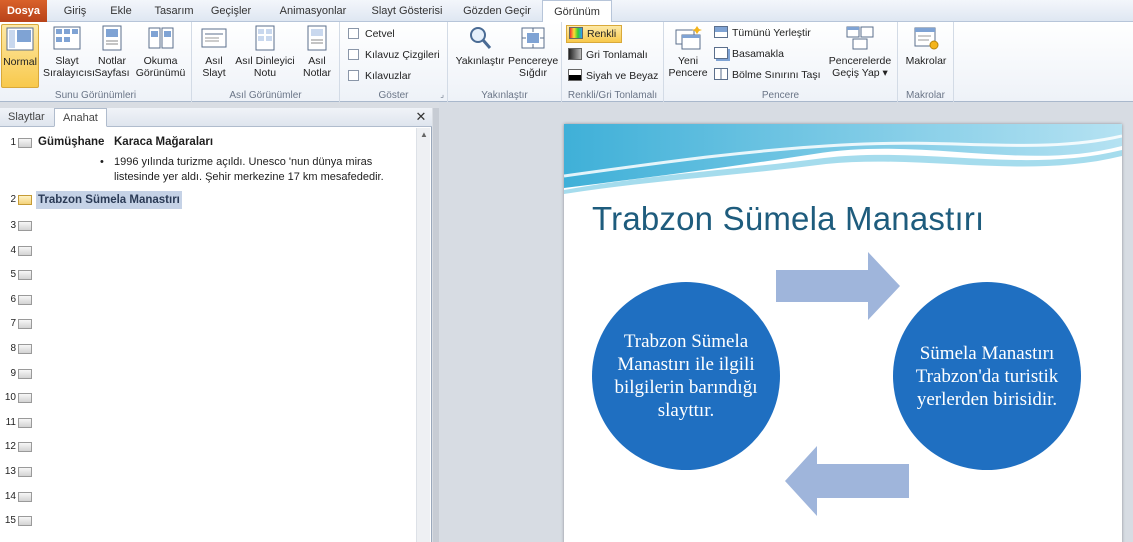 The height and width of the screenshot is (542, 1133). Describe the element at coordinates (424, 135) in the screenshot. I see `scroll-up-icon: ▲` at that location.